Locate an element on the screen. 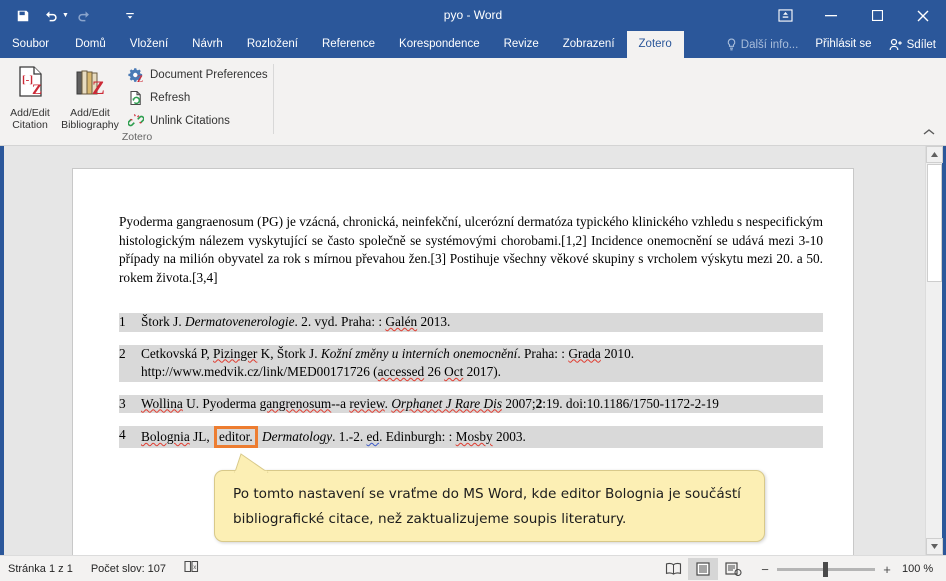 The image size is (946, 581). tab-rozlozeni: Rozložení is located at coordinates (272, 44).